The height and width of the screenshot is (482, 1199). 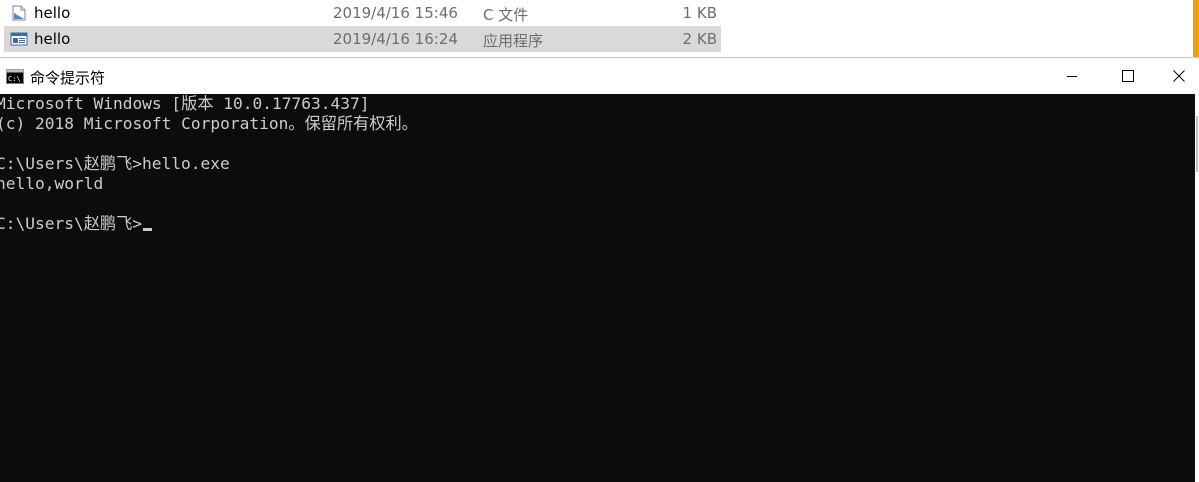 What do you see at coordinates (71, 223) in the screenshot?
I see `prompt-text: C:\Users\赵鹏飞>` at bounding box center [71, 223].